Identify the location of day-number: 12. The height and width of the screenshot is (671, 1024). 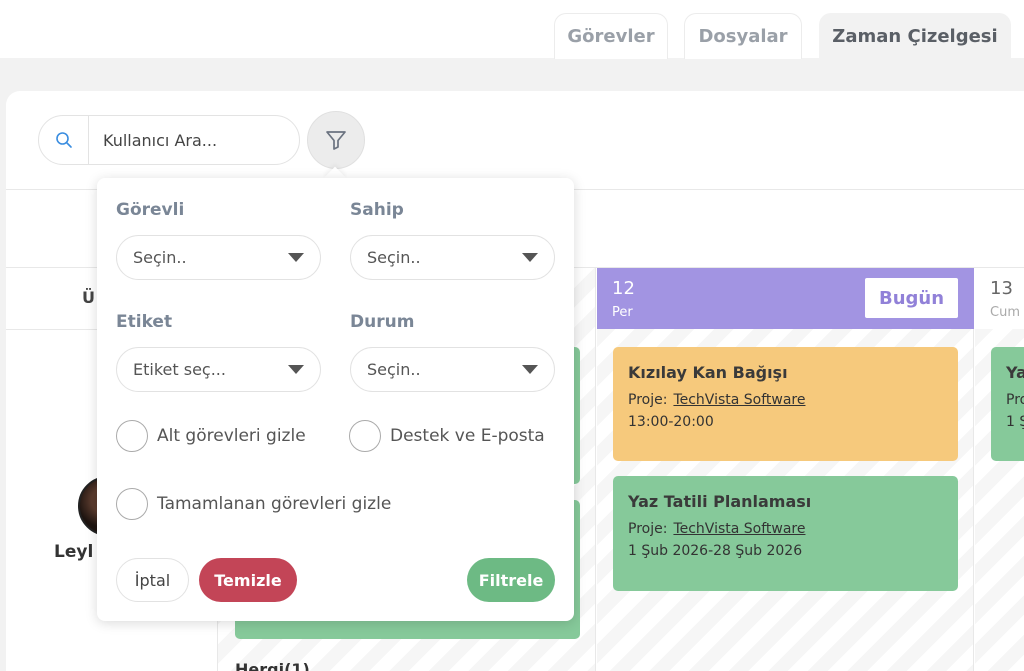
(623, 288).